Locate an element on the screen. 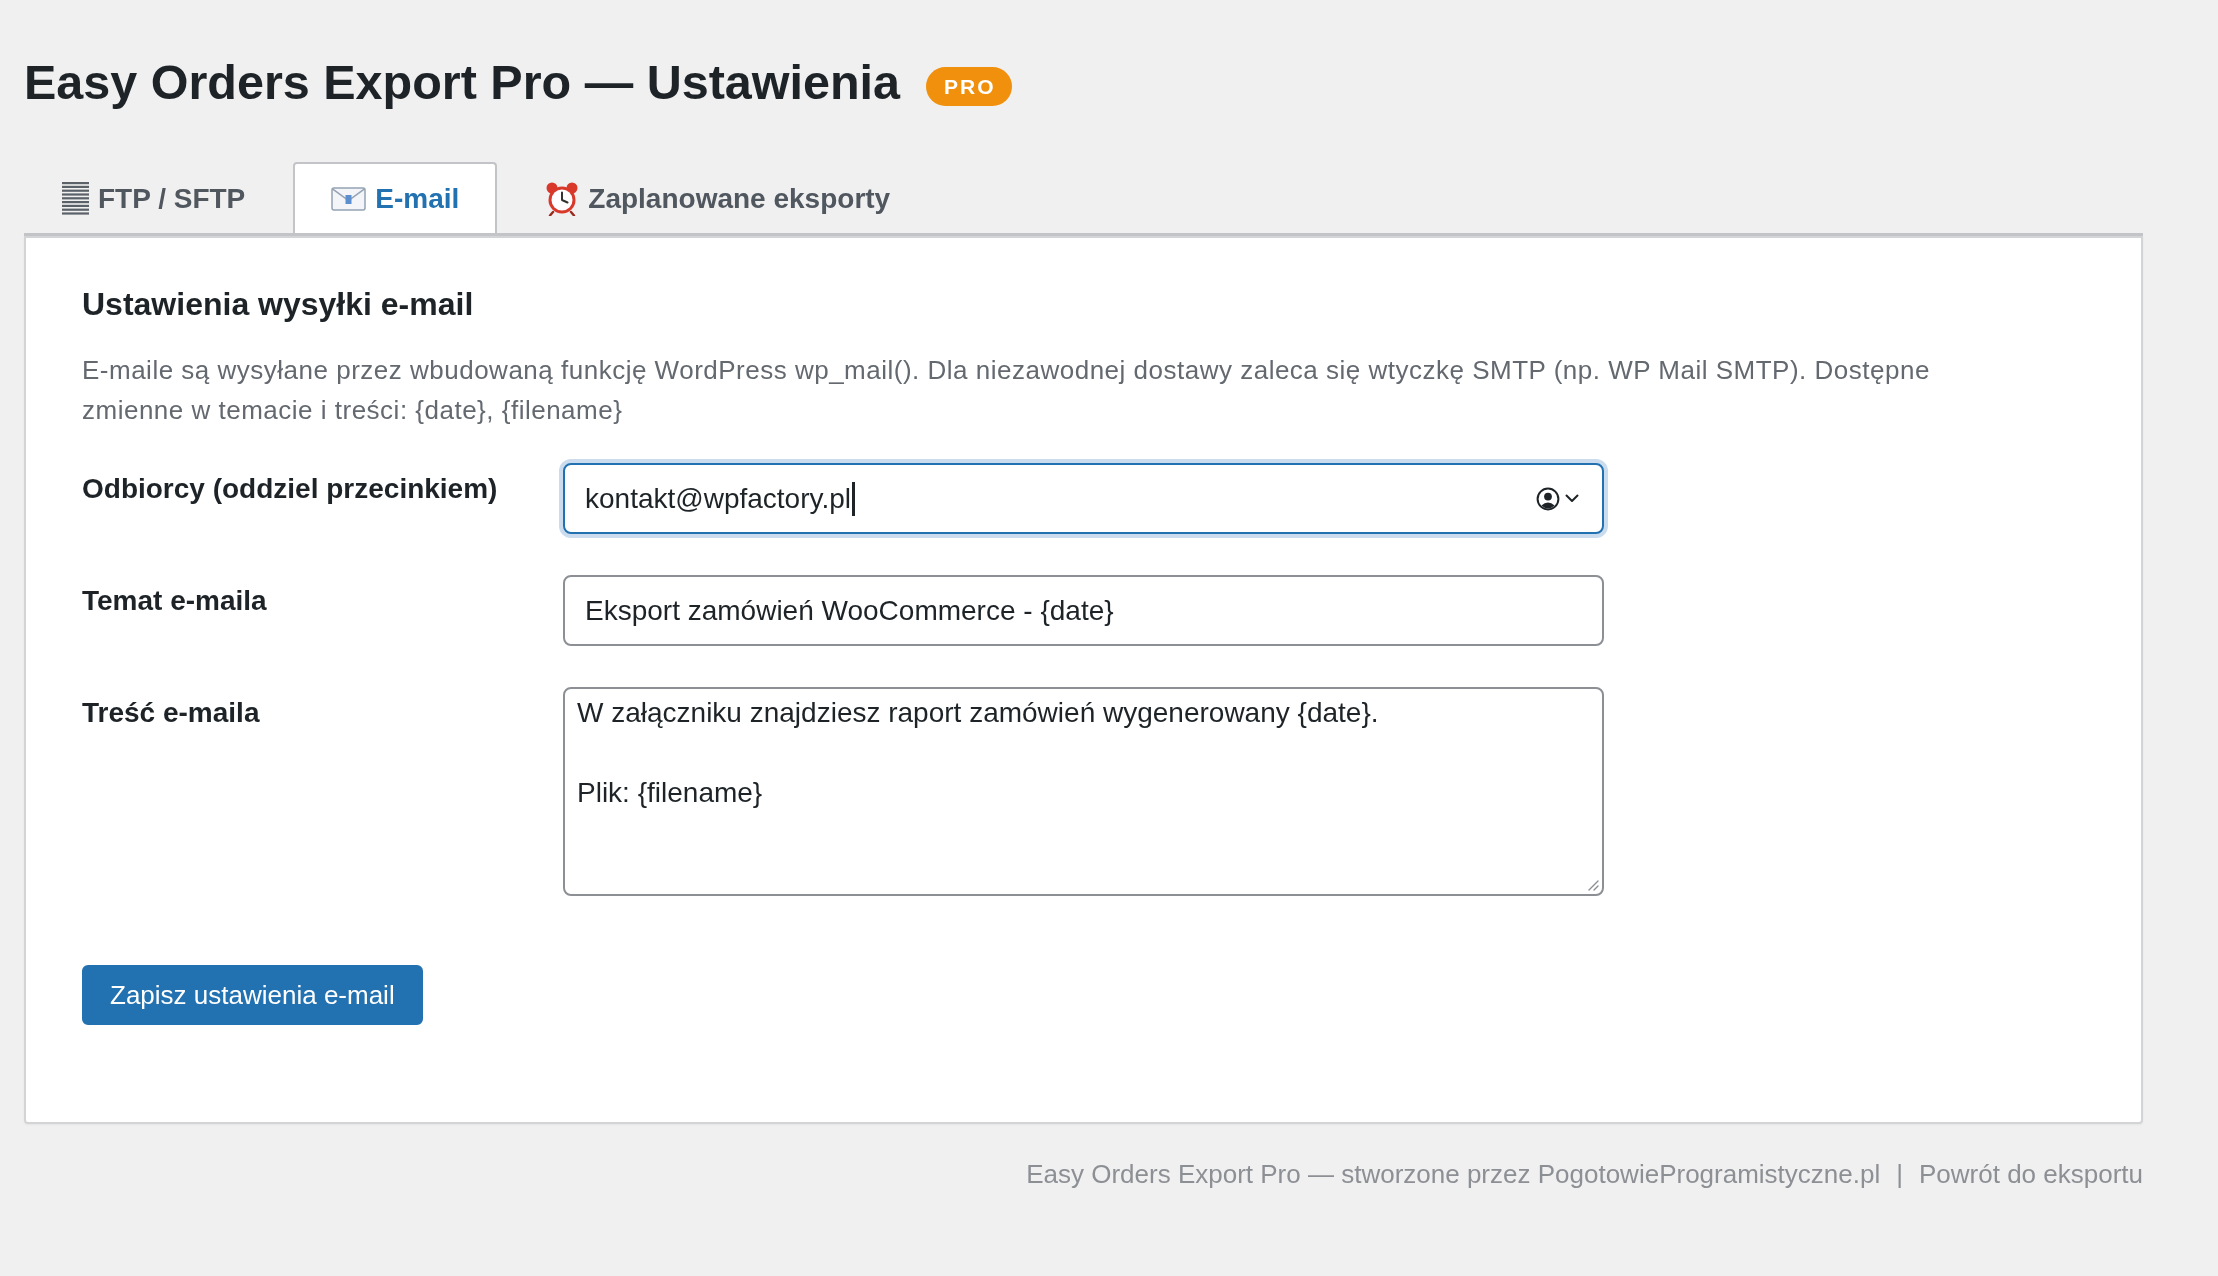 The image size is (2218, 1276). field-label: Temat e-maila is located at coordinates (175, 601).